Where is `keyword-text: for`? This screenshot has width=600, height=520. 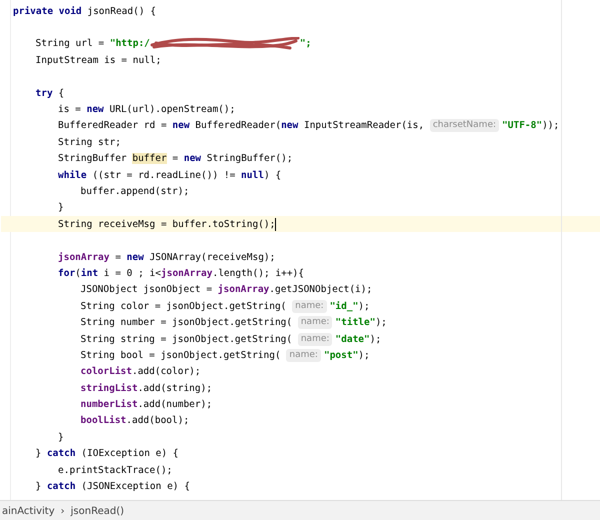
keyword-text: for is located at coordinates (67, 273).